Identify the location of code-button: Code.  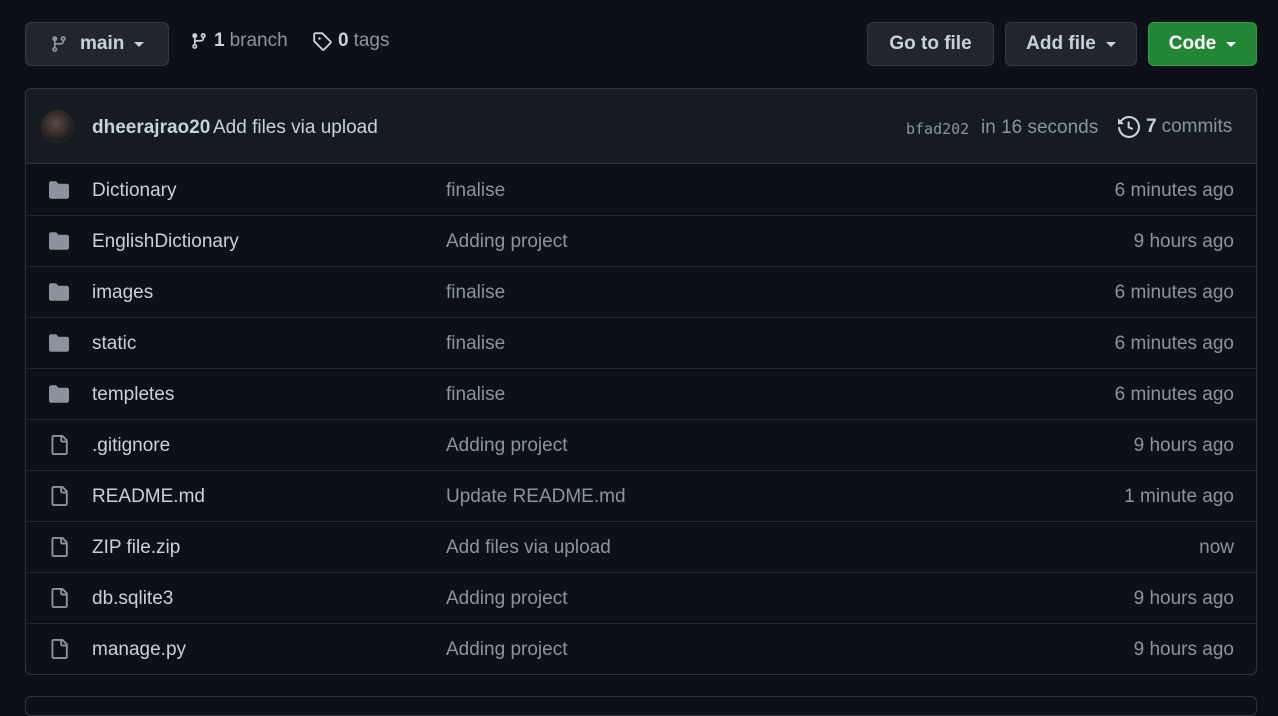
(1202, 44).